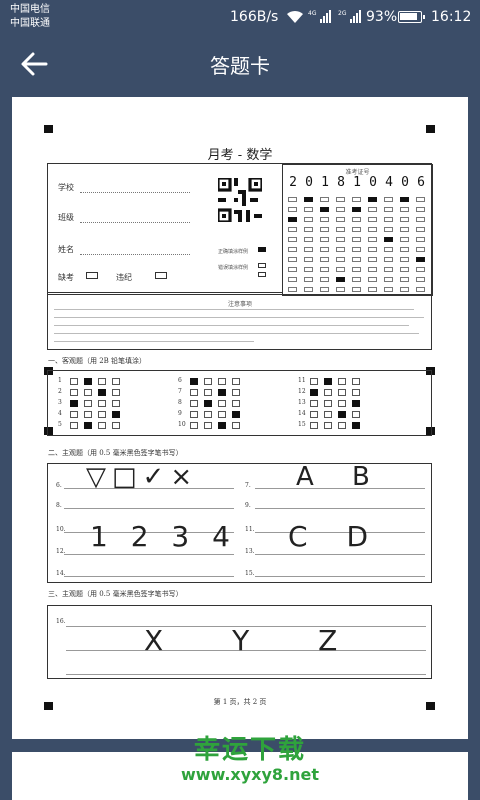 This screenshot has height=800, width=480. What do you see at coordinates (92, 275) in the screenshot?
I see `absent-box` at bounding box center [92, 275].